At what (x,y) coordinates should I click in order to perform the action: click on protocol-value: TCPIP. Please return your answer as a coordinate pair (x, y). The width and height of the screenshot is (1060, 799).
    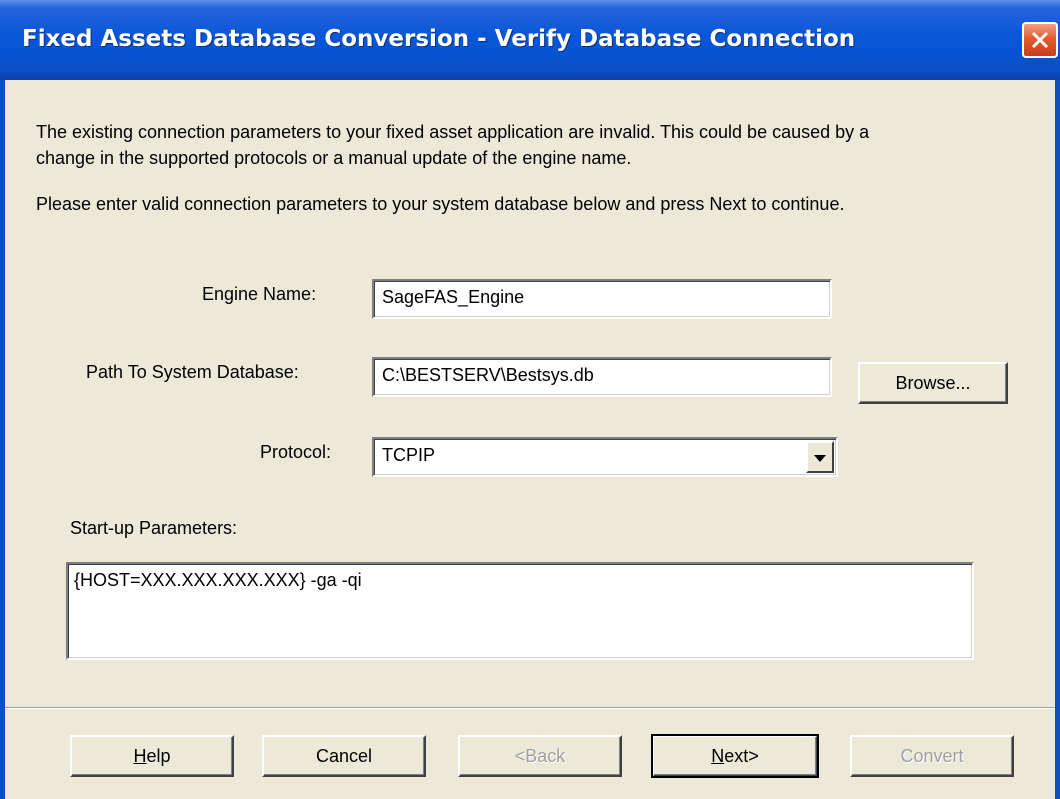
    Looking at the image, I should click on (409, 455).